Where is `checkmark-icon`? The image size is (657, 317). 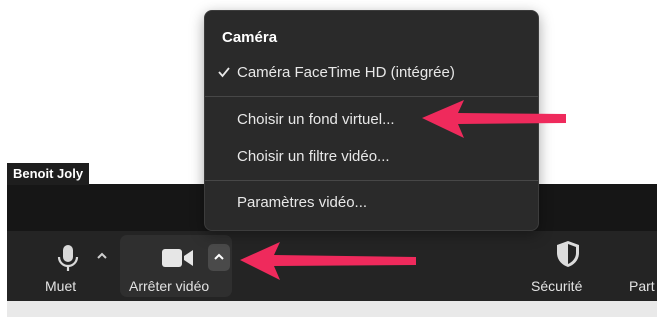 checkmark-icon is located at coordinates (224, 72).